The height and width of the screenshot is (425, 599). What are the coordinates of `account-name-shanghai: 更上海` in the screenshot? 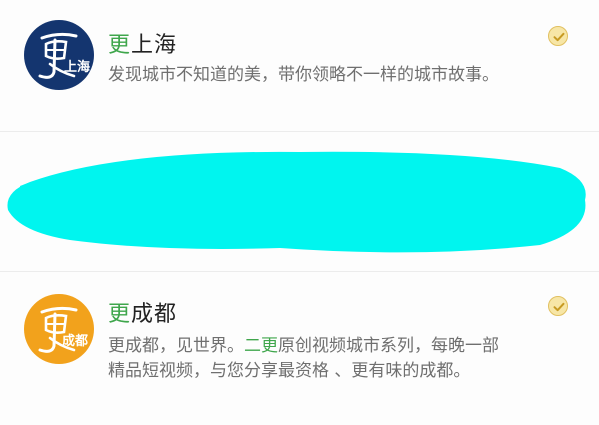 It's located at (142, 43).